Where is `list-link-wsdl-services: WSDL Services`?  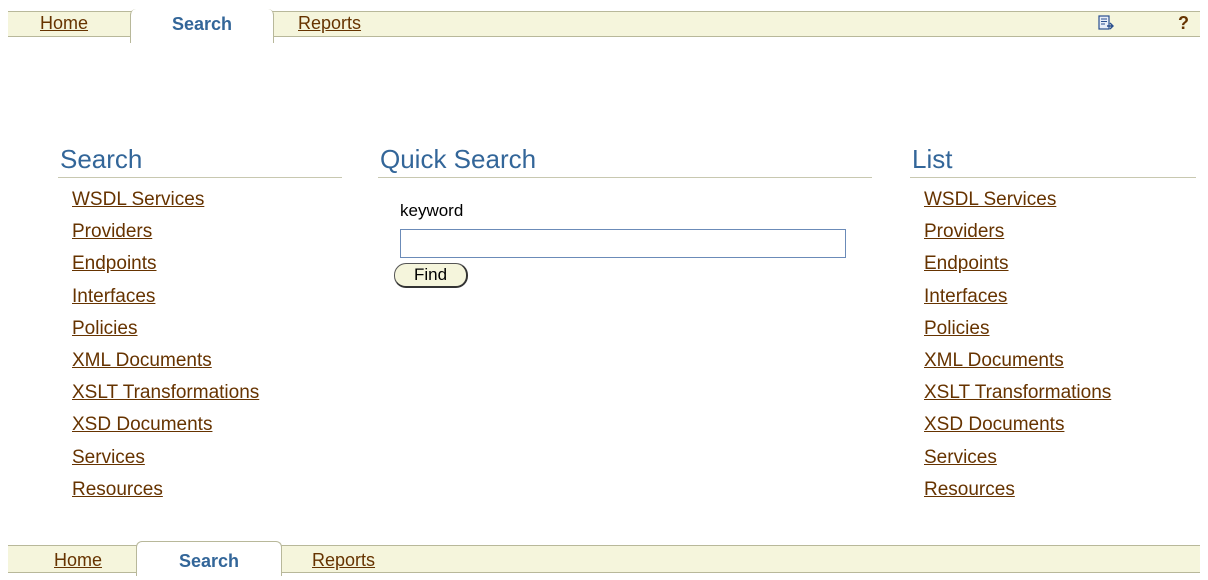
list-link-wsdl-services: WSDL Services is located at coordinates (990, 199).